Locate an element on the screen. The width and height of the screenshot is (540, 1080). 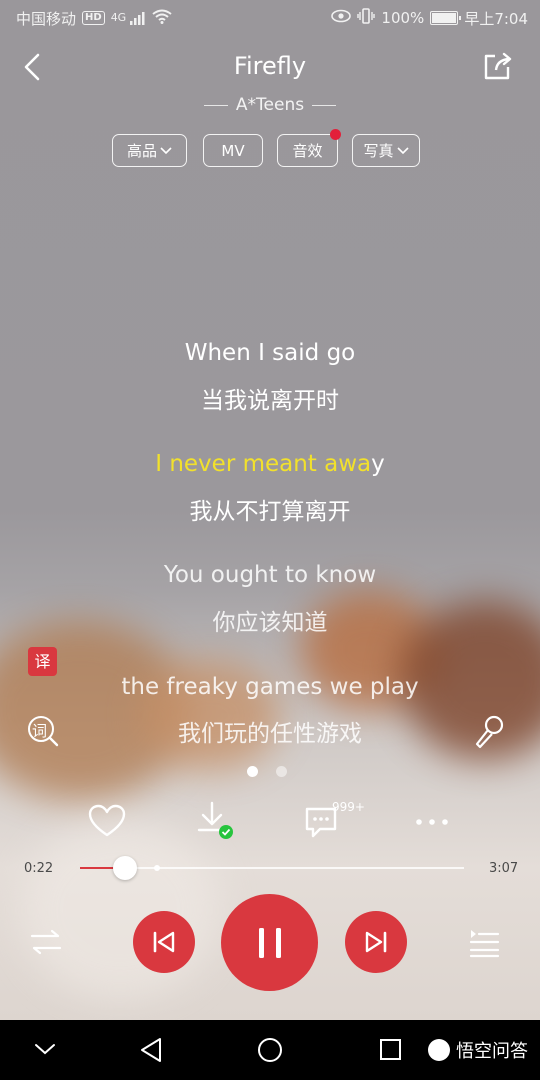
back-button is located at coordinates (33, 67).